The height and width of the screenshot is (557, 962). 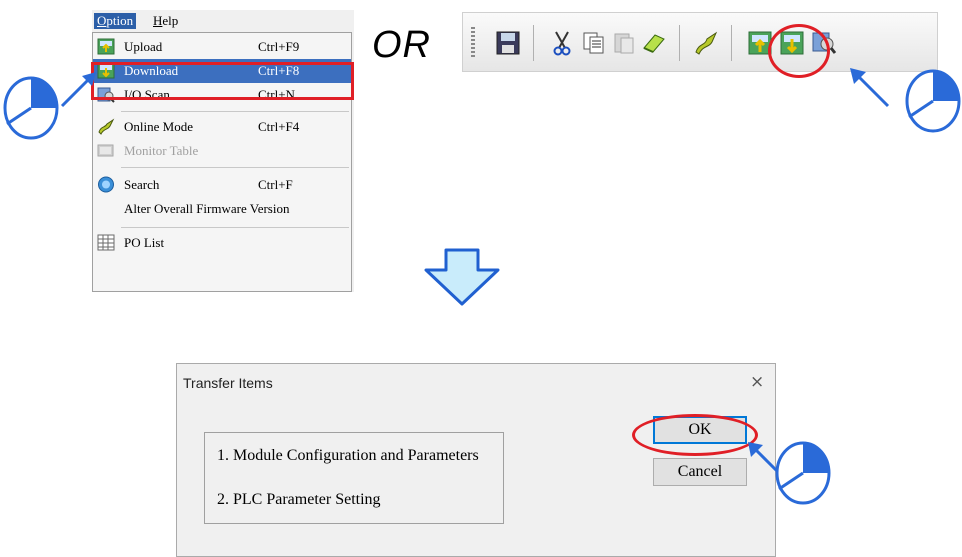 I want to click on search-icon, so click(x=106, y=184).